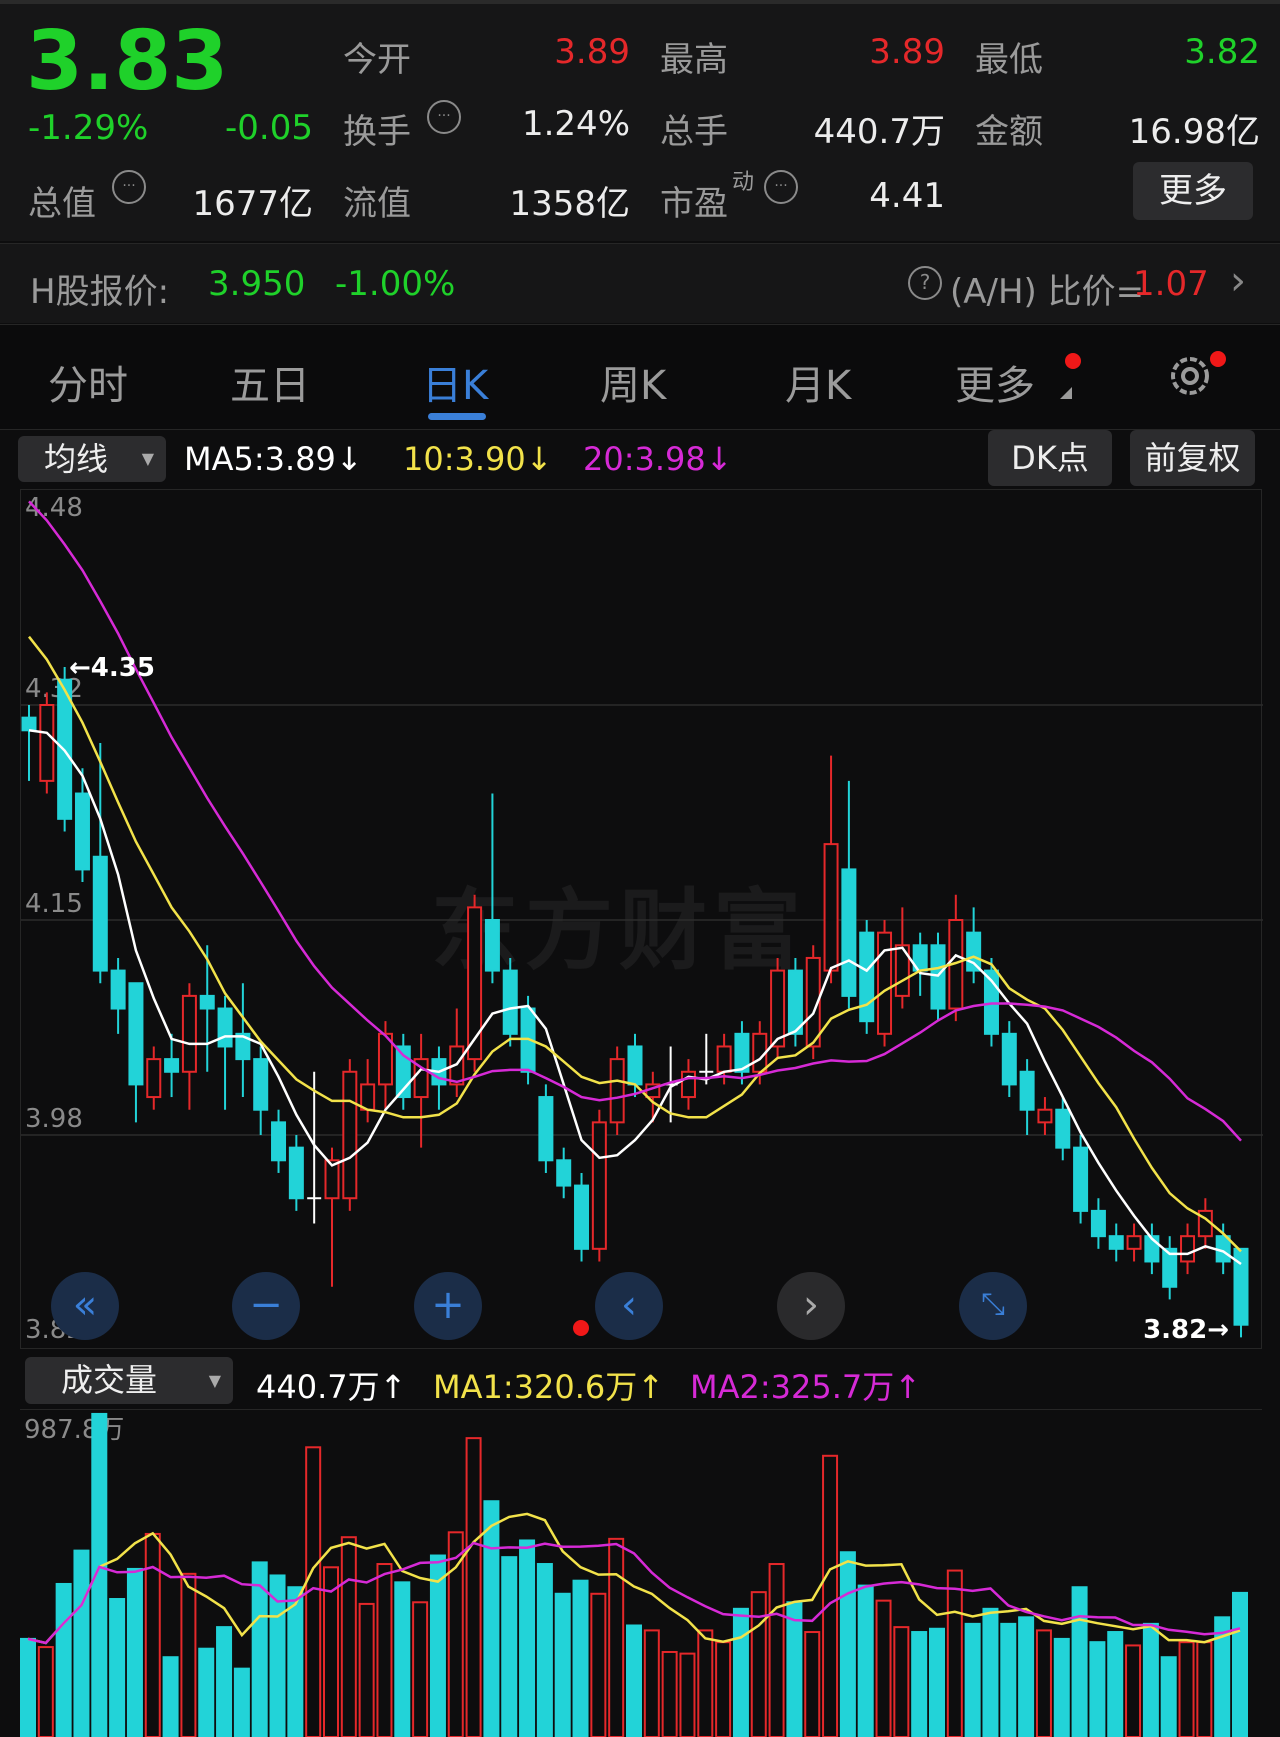  I want to click on dropdown-arrow-icon: ▼, so click(147, 458).